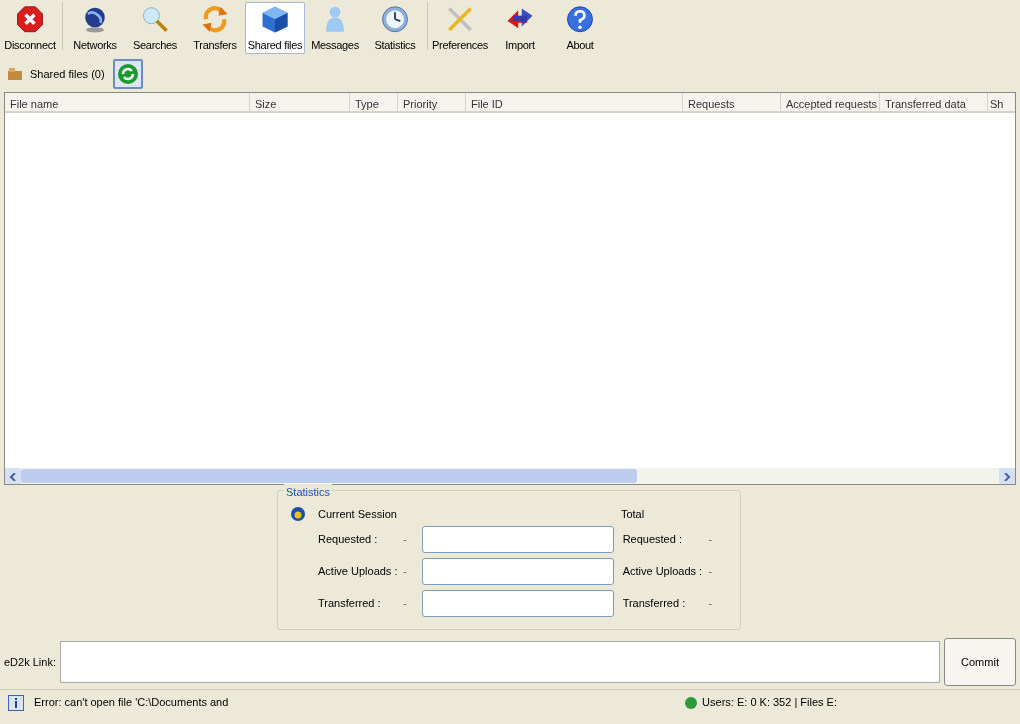 The height and width of the screenshot is (724, 1020). I want to click on column-header: File ID, so click(574, 102).